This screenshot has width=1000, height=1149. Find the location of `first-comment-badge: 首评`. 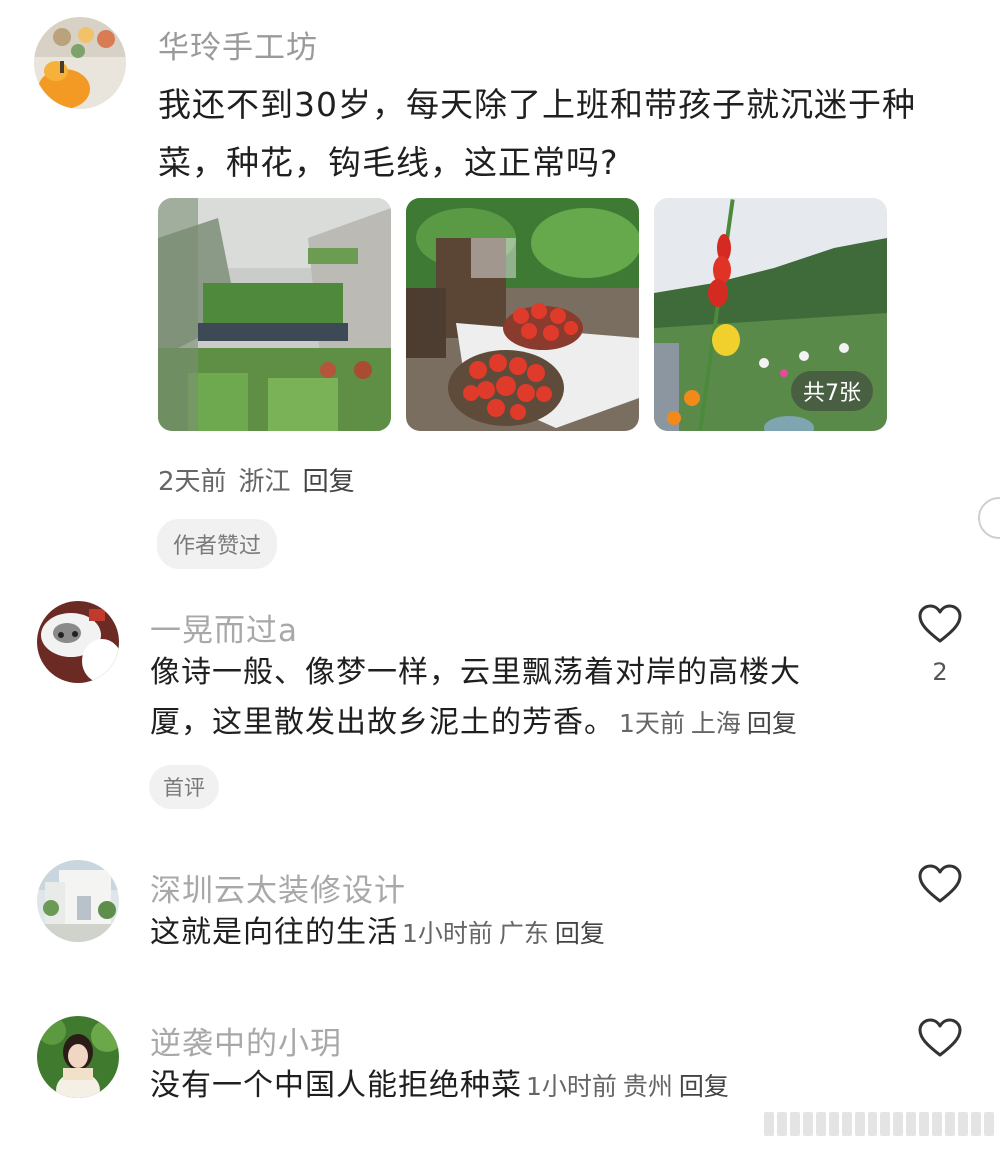

first-comment-badge: 首评 is located at coordinates (184, 787).